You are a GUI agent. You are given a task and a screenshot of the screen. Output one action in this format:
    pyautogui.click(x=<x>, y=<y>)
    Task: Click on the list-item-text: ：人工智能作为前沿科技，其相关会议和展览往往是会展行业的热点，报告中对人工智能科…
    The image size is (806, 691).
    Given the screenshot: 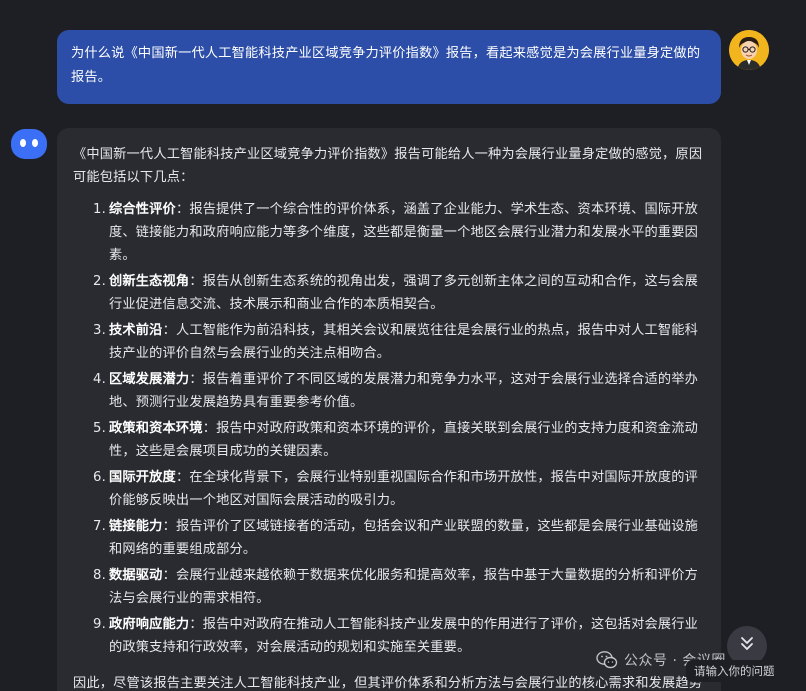 What is the action you would take?
    pyautogui.click(x=404, y=342)
    